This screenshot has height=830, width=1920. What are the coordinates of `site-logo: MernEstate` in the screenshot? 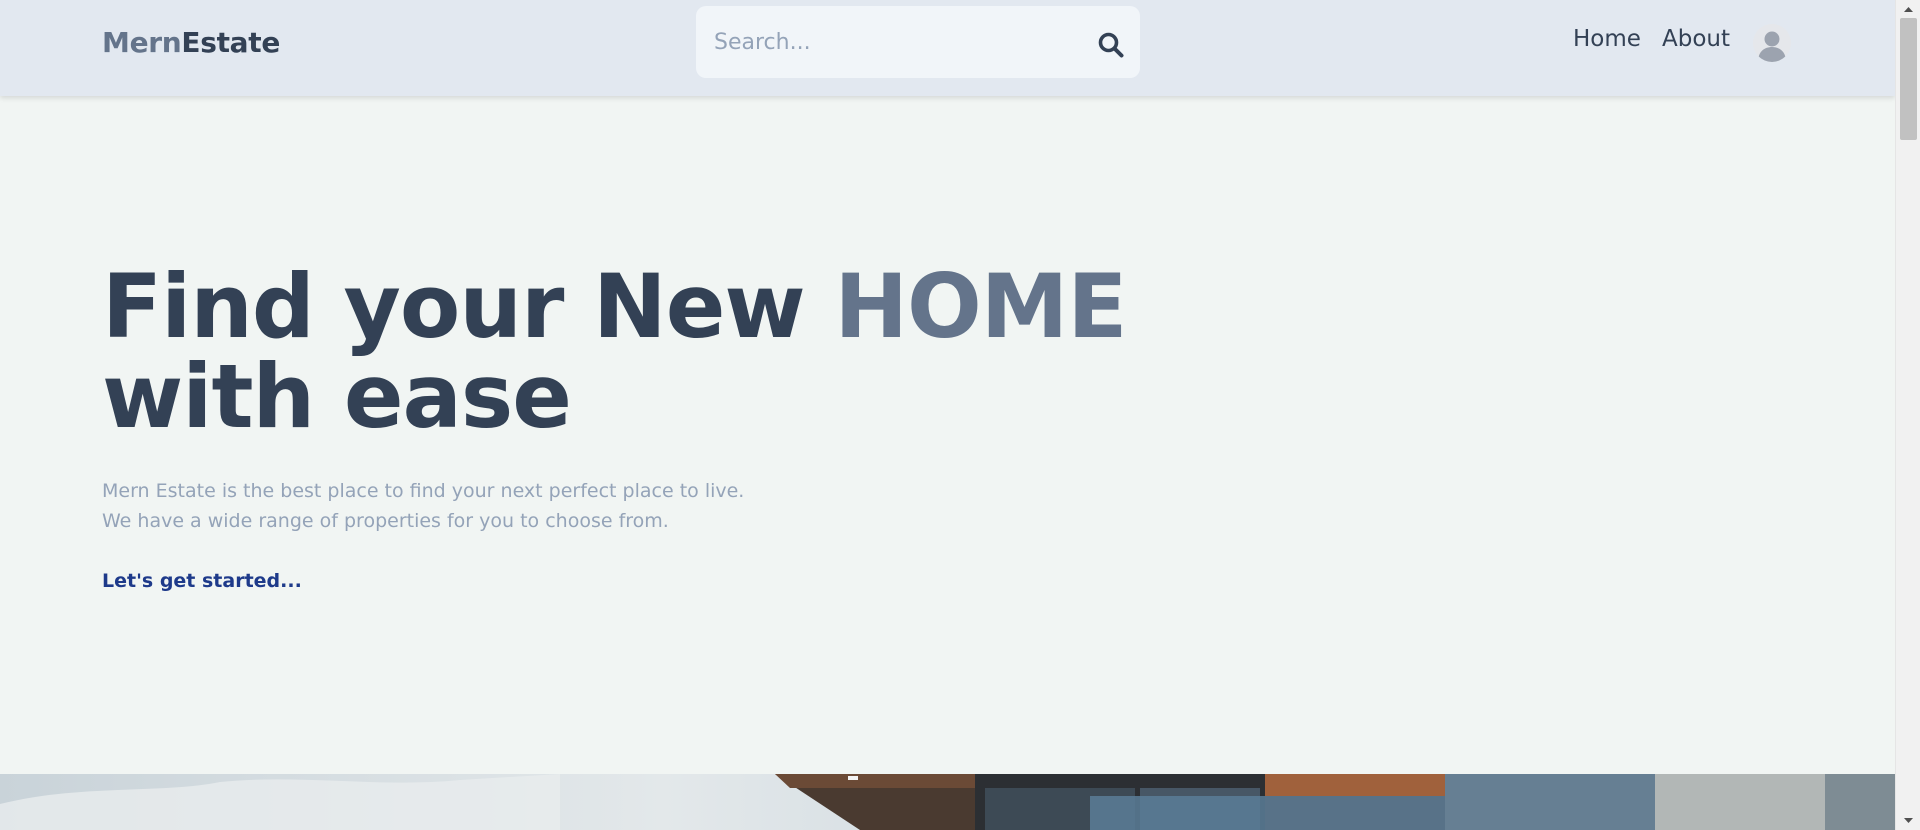 It's located at (191, 42).